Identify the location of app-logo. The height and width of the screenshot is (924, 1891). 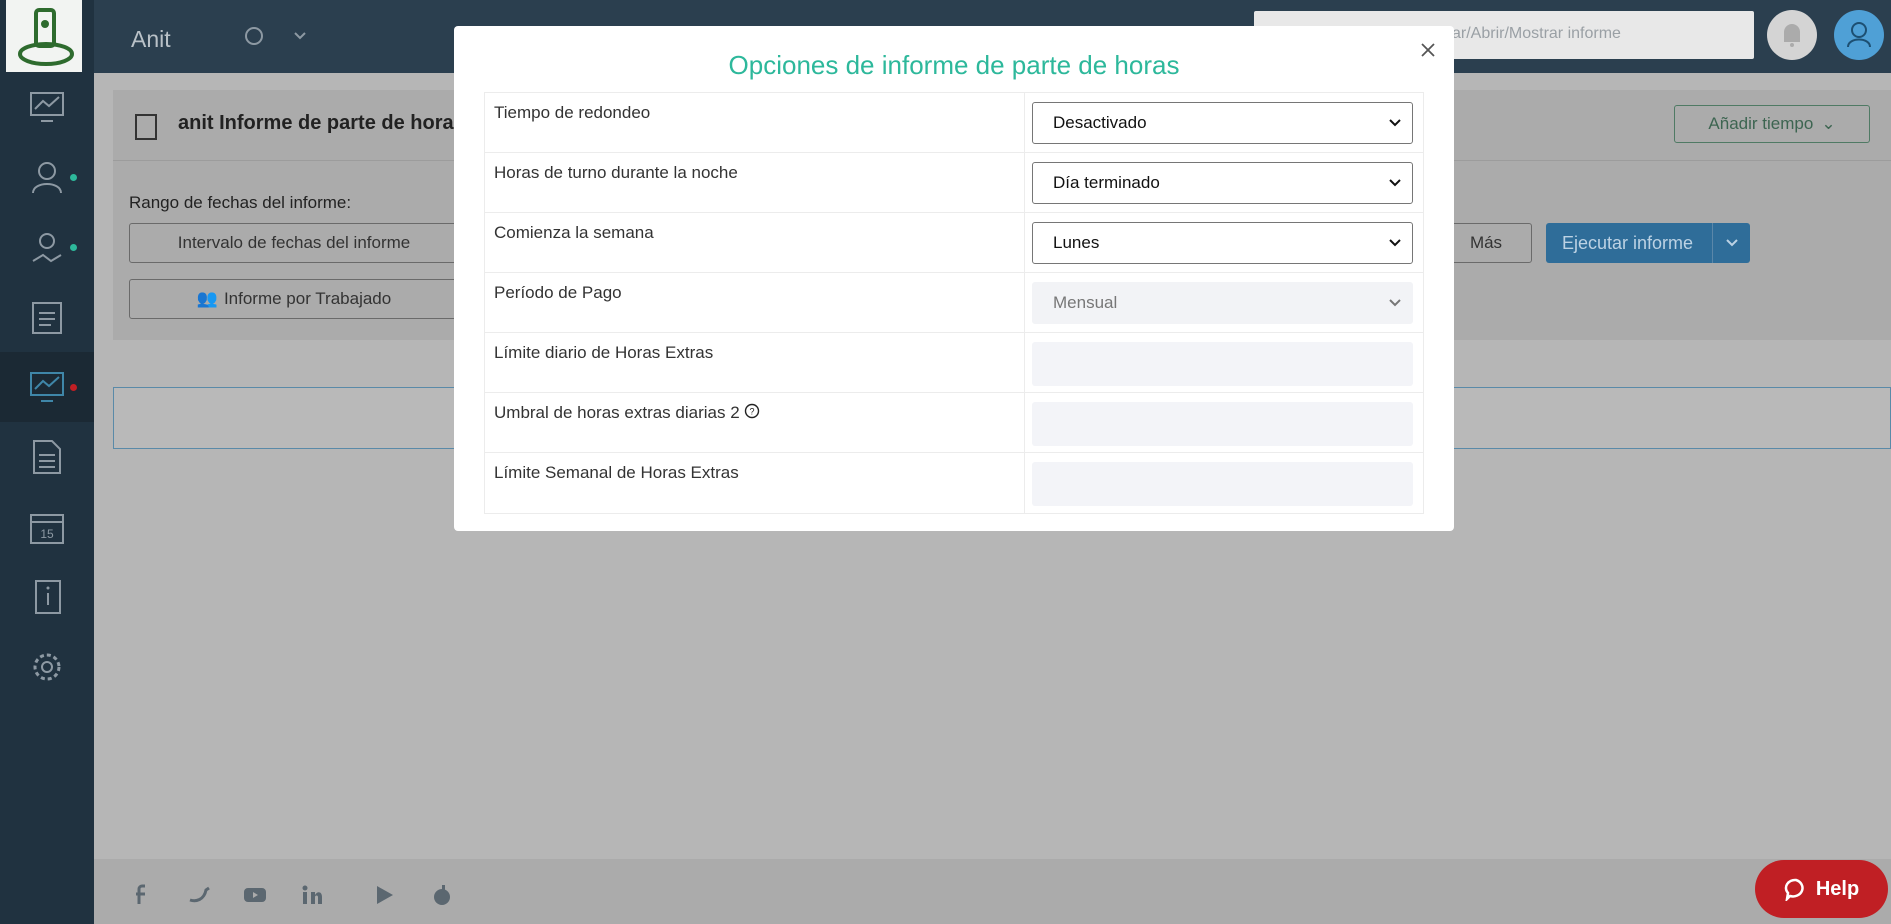
(44, 36).